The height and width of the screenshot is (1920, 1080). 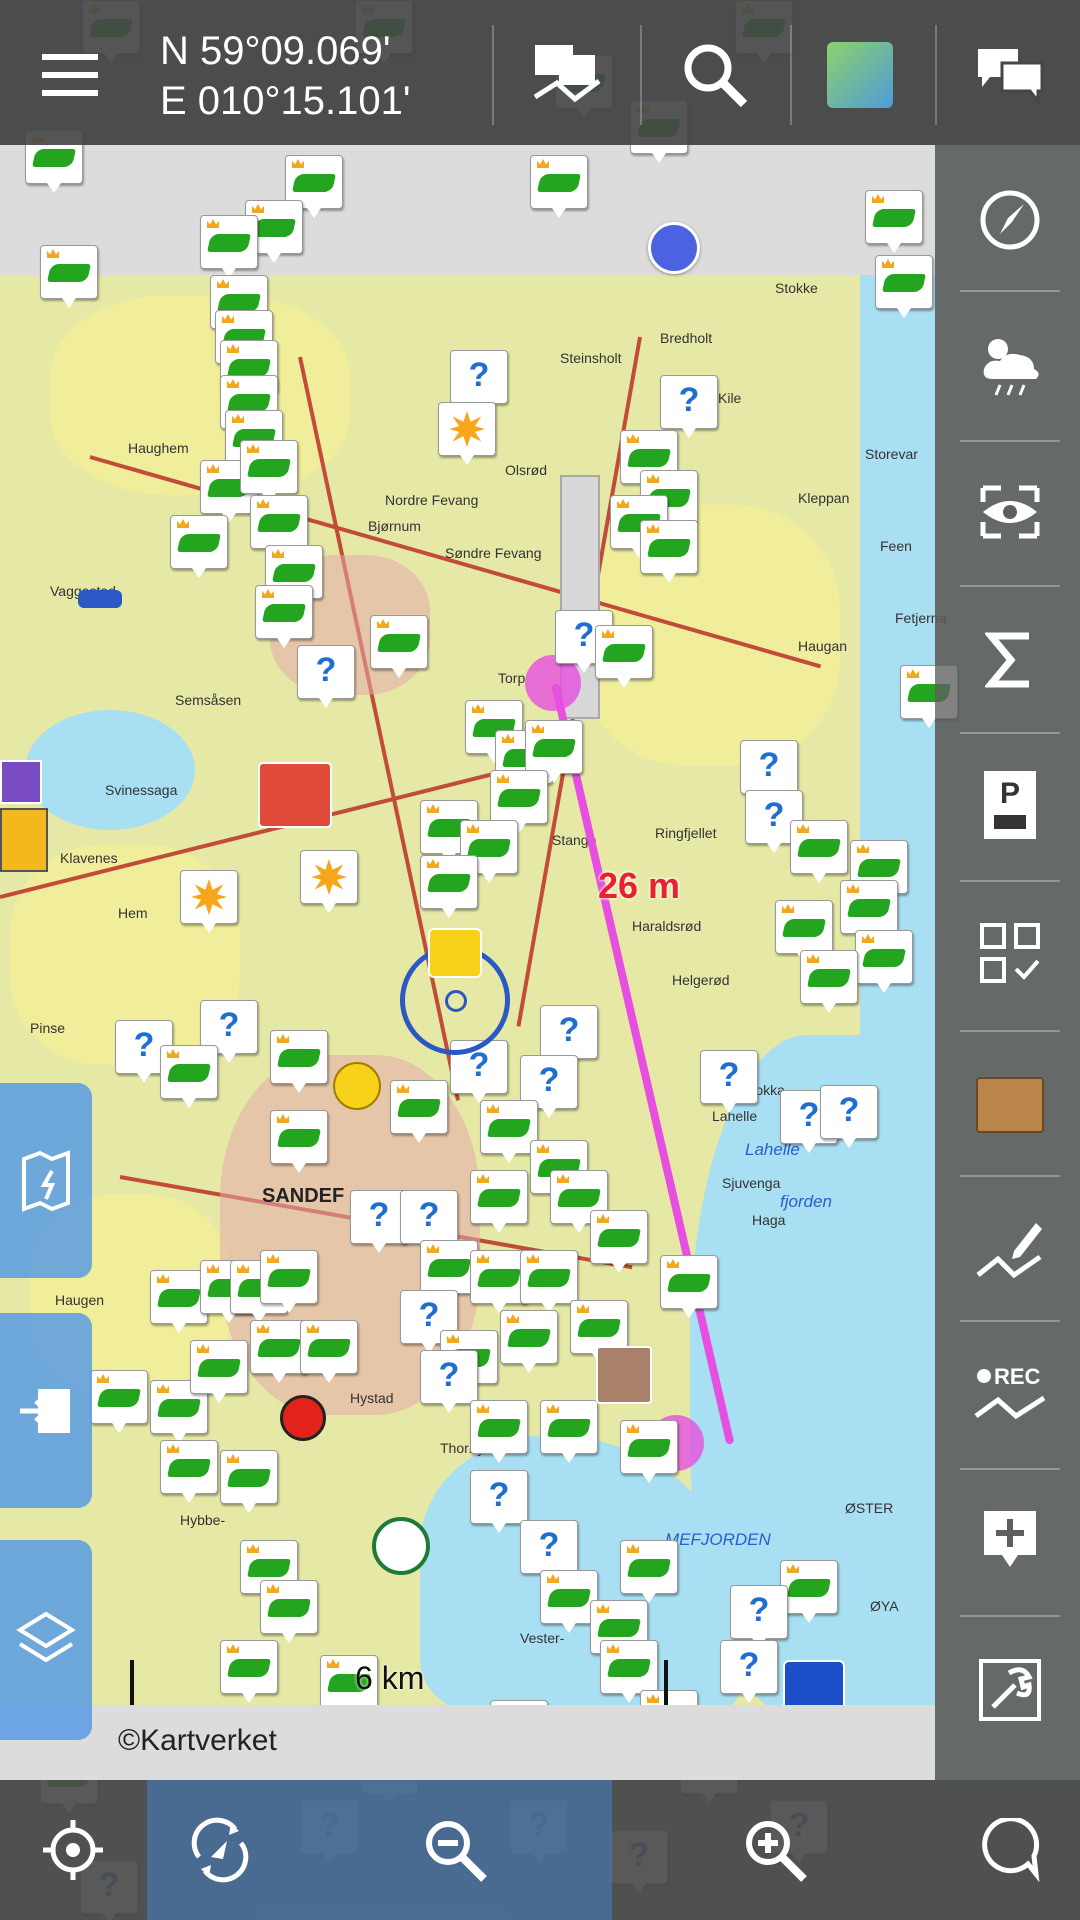 I want to click on star-marker-icon, so click(x=24, y=840).